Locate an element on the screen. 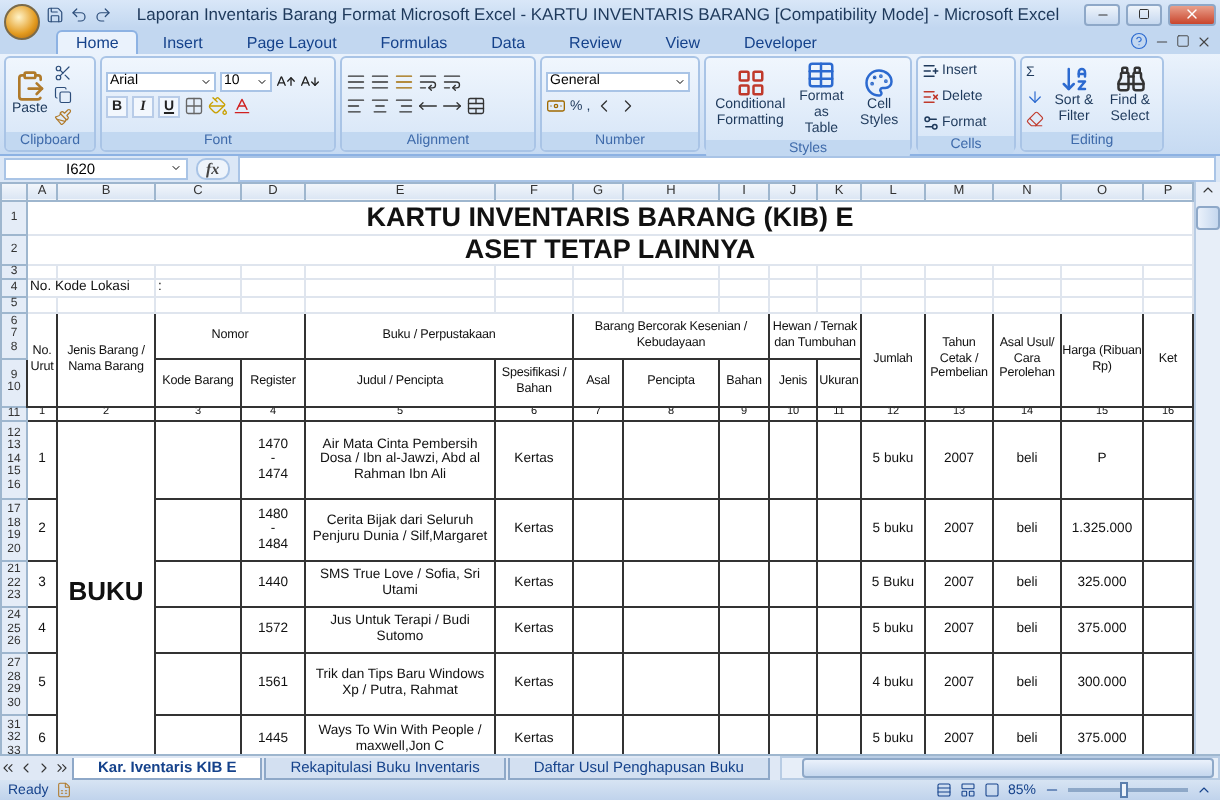  sort-icon is located at coordinates (1074, 78).